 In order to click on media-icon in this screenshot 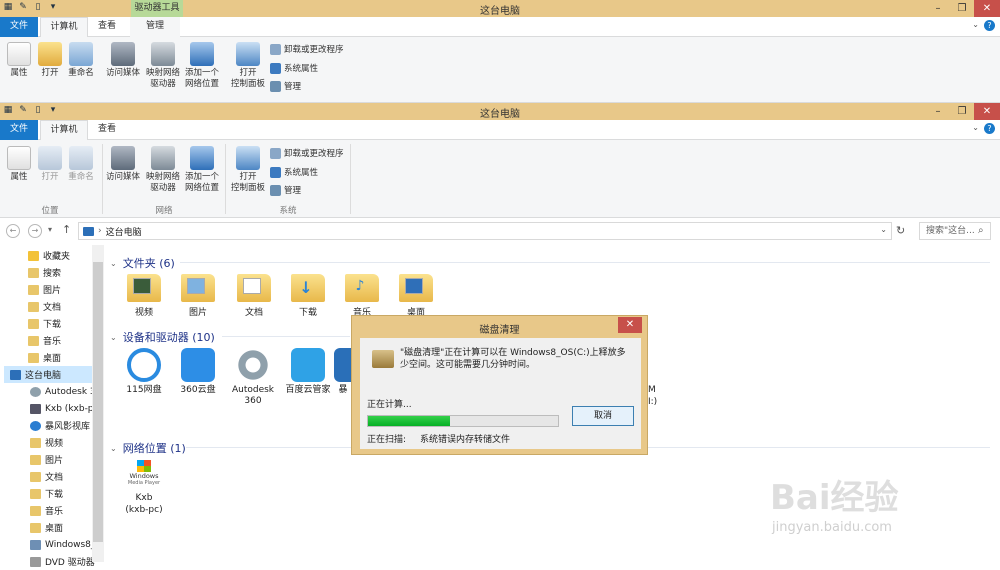, I will do `click(123, 54)`.